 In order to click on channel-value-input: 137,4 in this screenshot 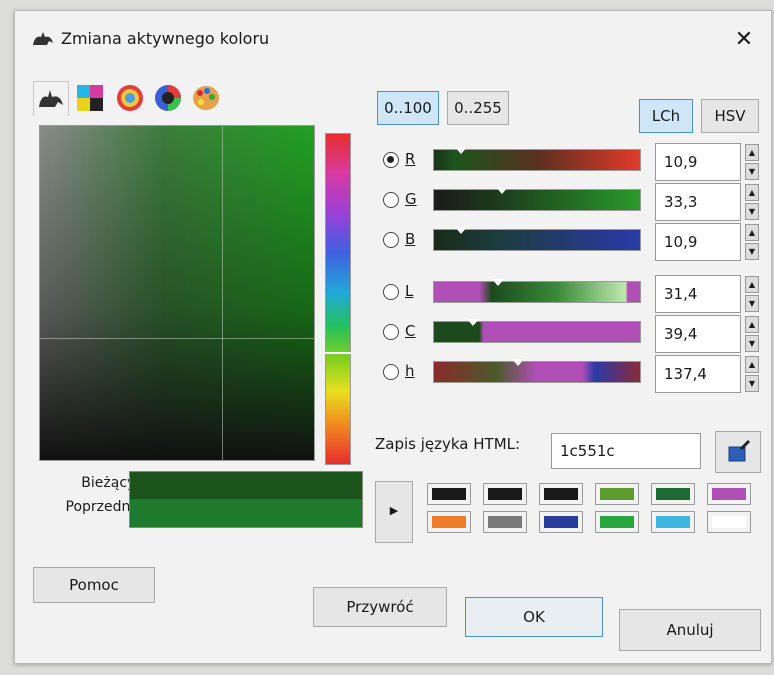, I will do `click(698, 374)`.